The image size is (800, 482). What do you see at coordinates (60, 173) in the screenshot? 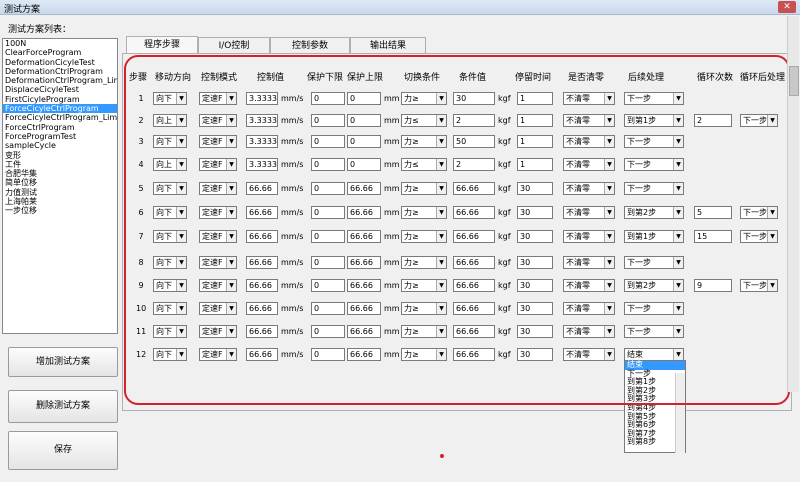
I see `program-list-item: 合肥华集` at bounding box center [60, 173].